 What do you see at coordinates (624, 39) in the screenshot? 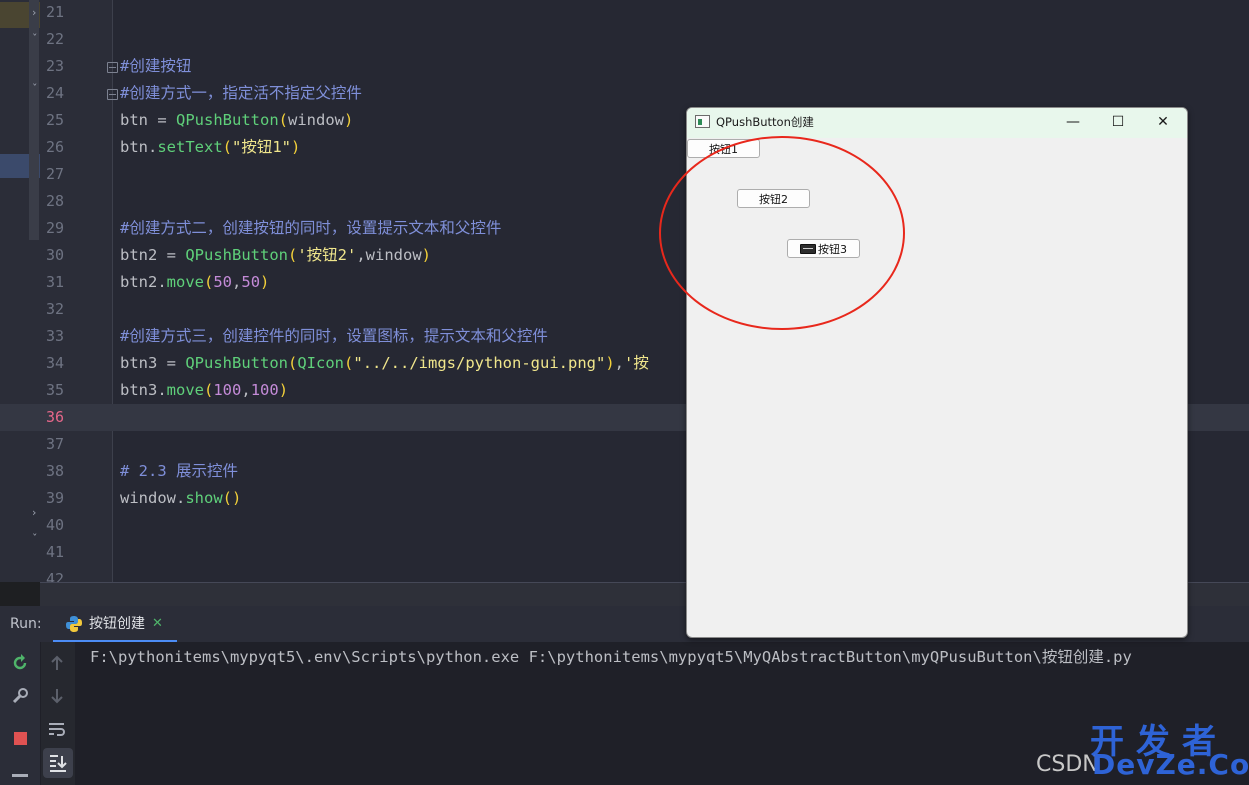
I see `code-line: 22` at bounding box center [624, 39].